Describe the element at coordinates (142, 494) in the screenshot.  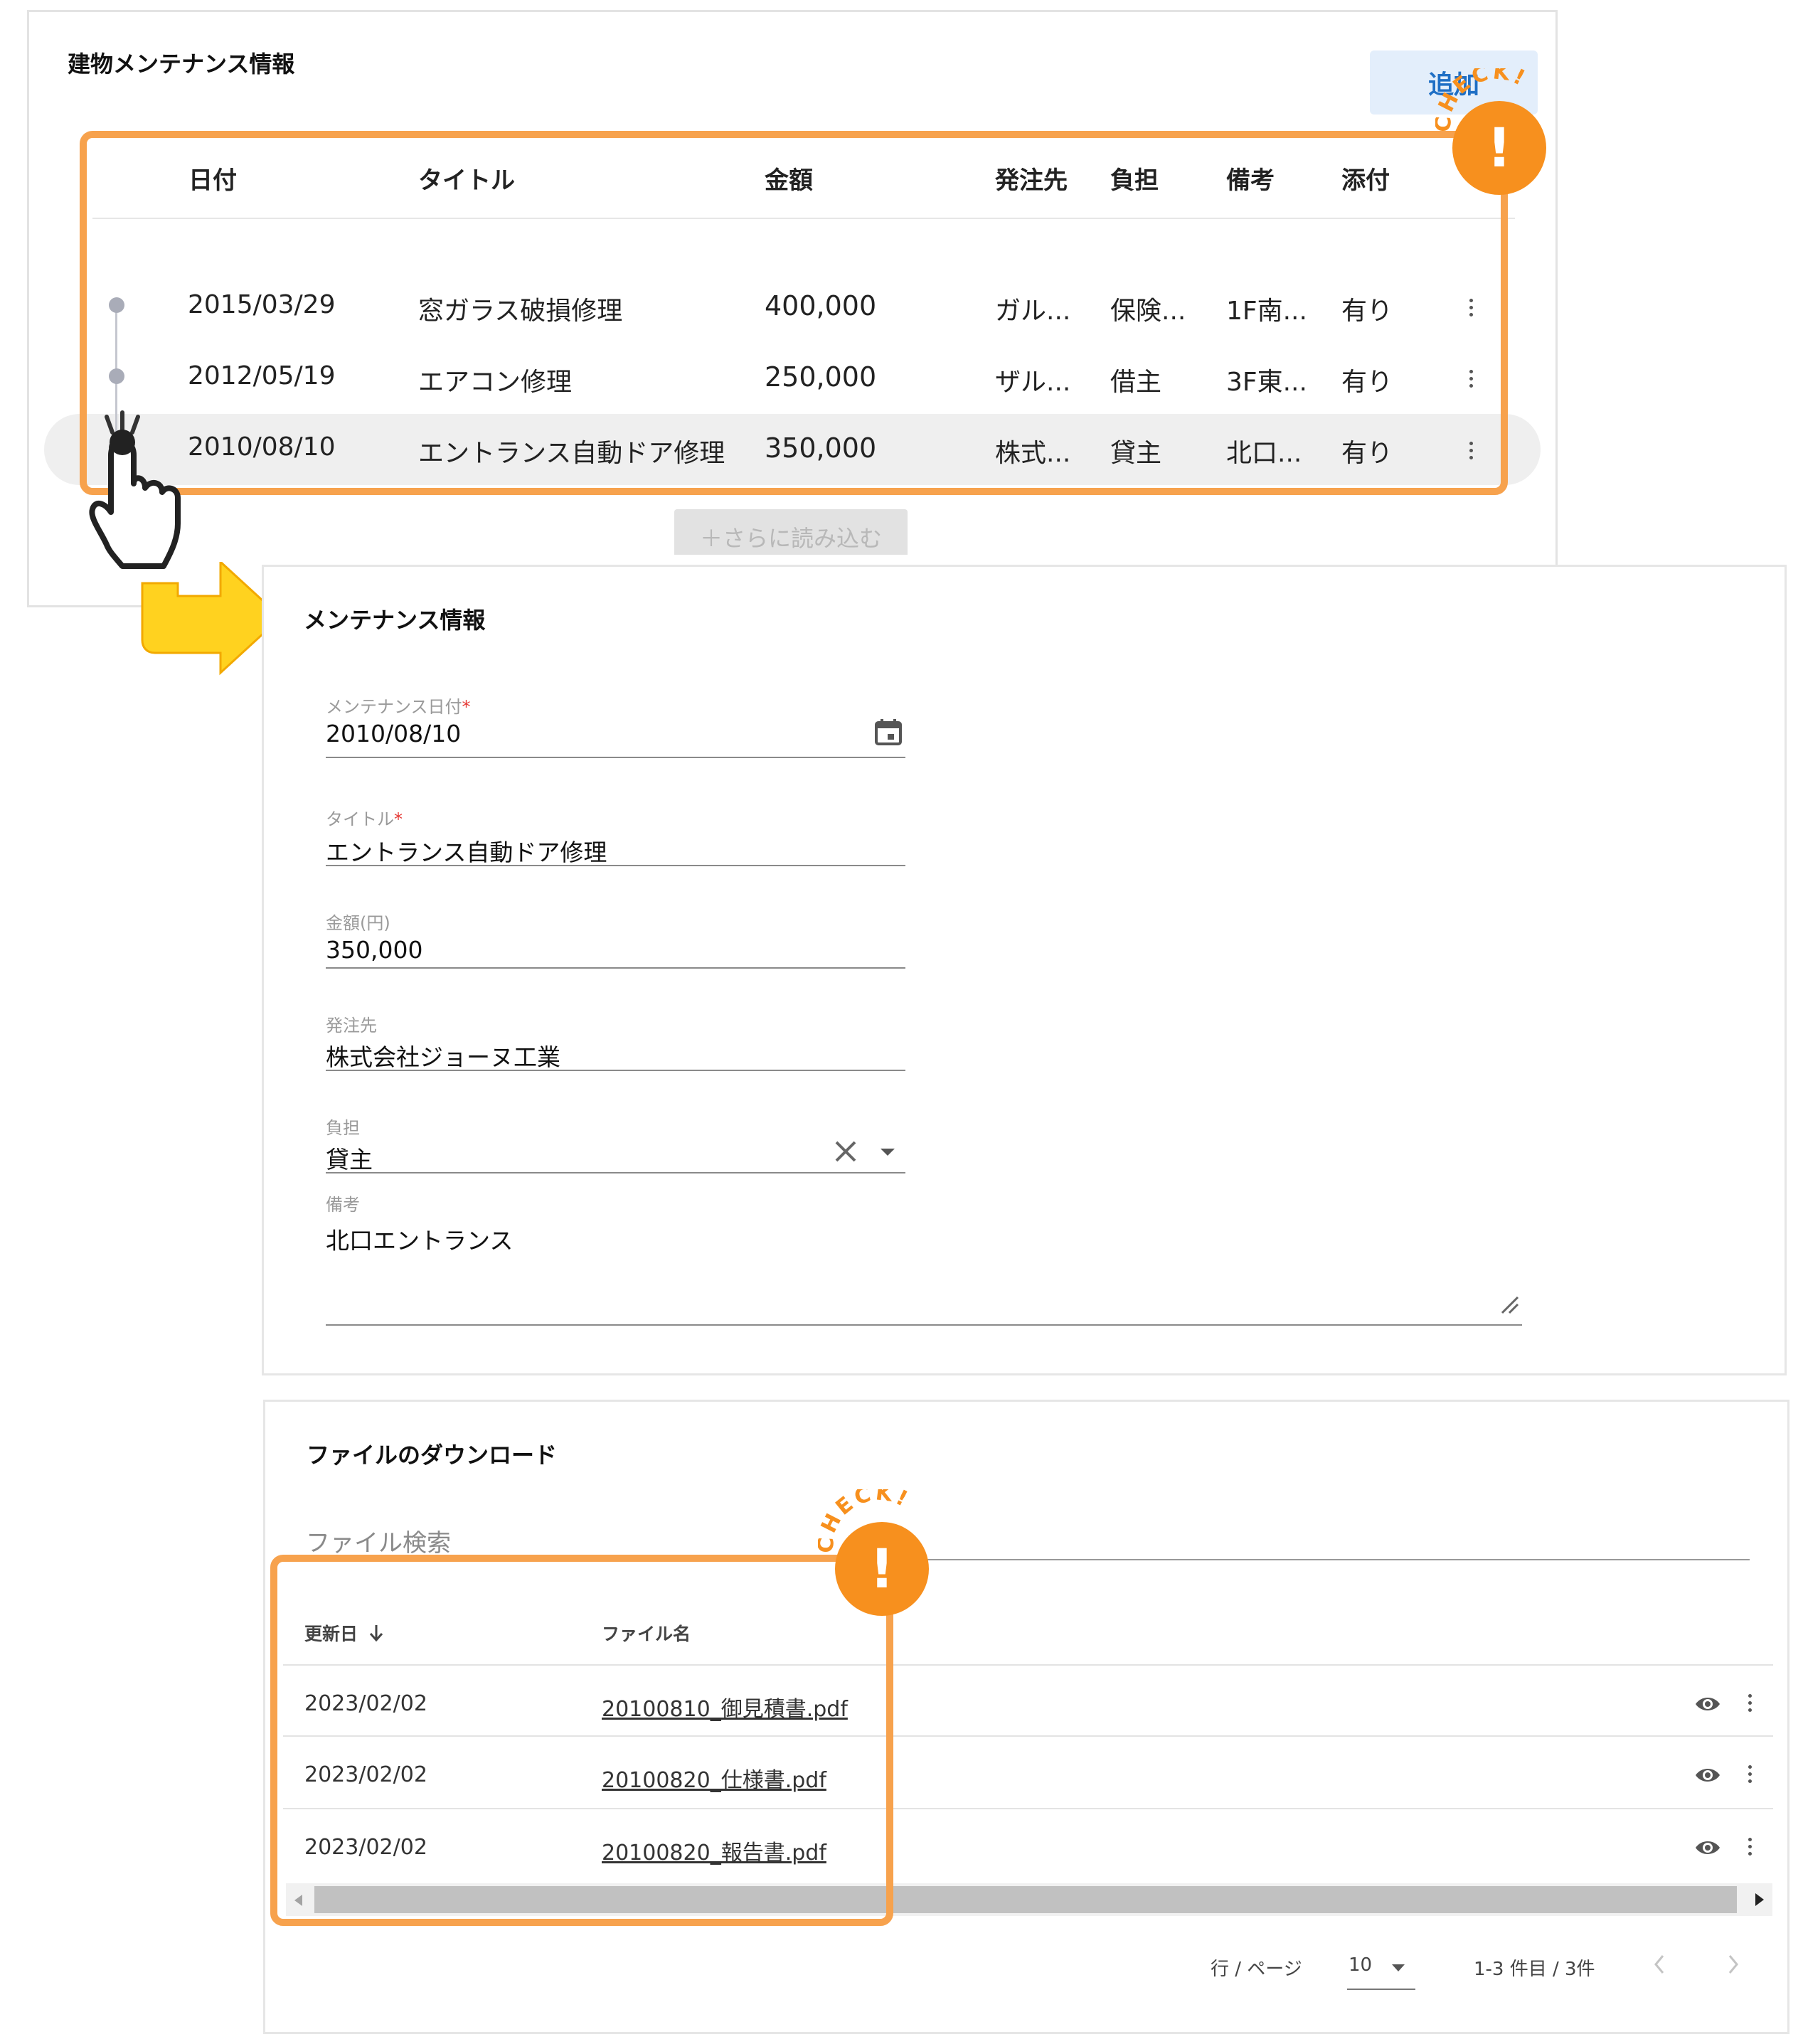
I see `pointing-hand-icon` at that location.